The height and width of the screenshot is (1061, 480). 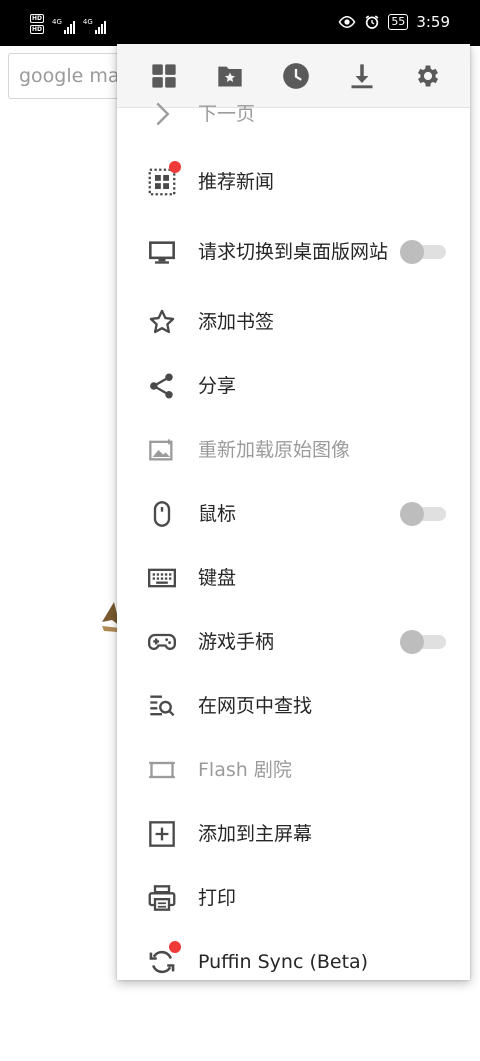 What do you see at coordinates (217, 514) in the screenshot?
I see `menu-item-label: 鼠标` at bounding box center [217, 514].